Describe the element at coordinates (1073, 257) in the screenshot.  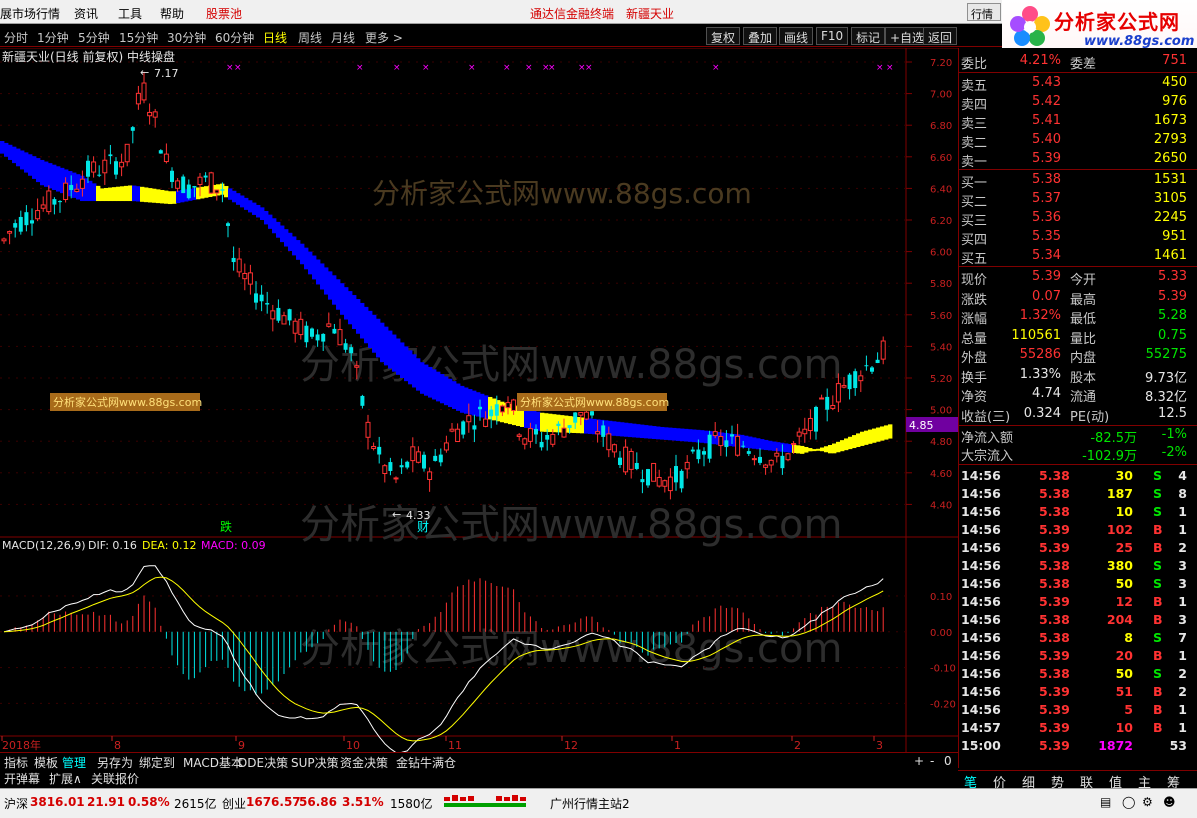
I see `buy-level-row: 买五 5.34 1461` at that location.